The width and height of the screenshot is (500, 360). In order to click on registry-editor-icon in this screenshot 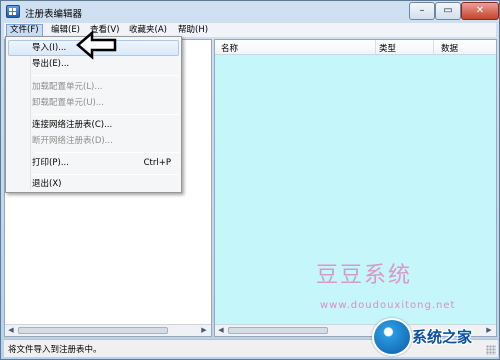, I will do `click(13, 11)`.